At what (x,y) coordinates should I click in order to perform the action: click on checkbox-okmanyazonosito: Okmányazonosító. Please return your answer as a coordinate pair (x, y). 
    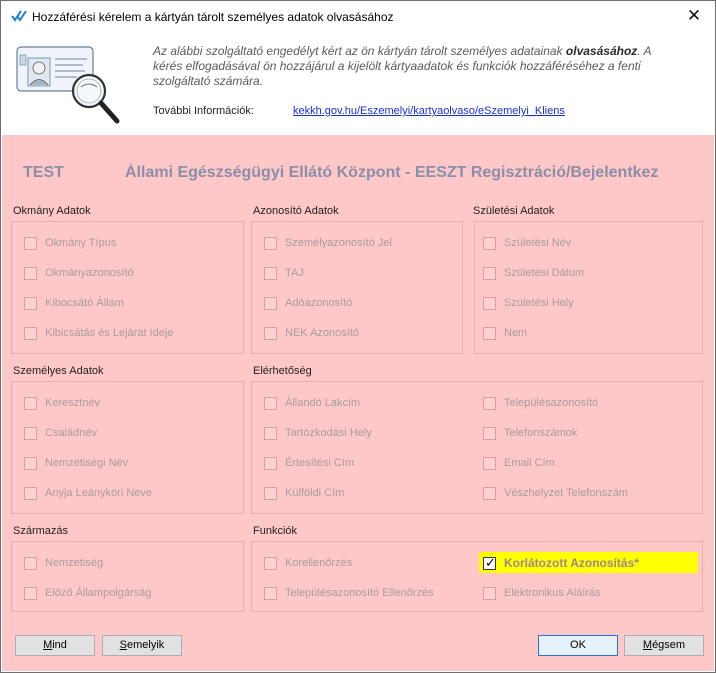
    Looking at the image, I should click on (79, 273).